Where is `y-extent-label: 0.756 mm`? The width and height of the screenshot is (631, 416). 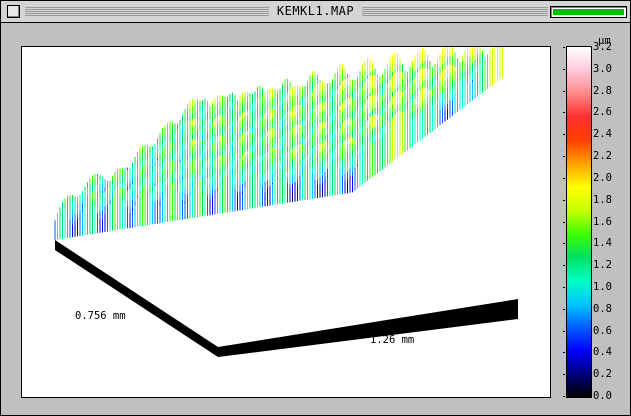
y-extent-label: 0.756 mm is located at coordinates (100, 316).